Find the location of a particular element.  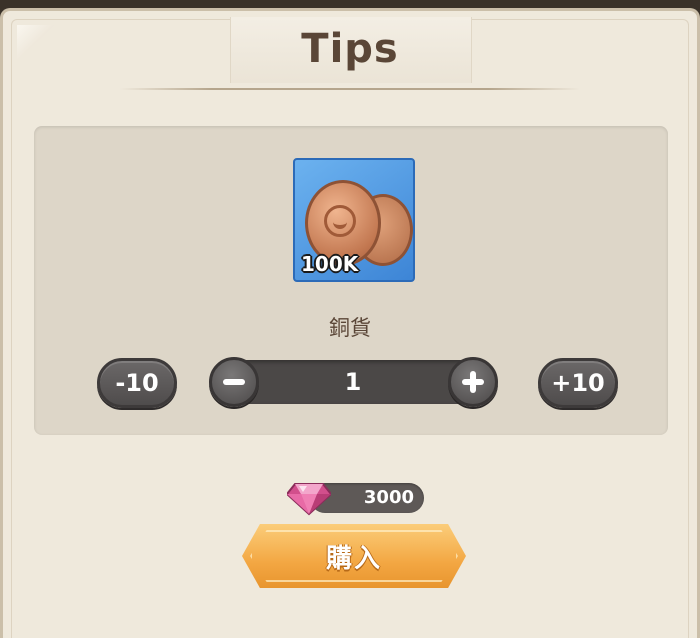

minus-10-button: -10 is located at coordinates (137, 383).